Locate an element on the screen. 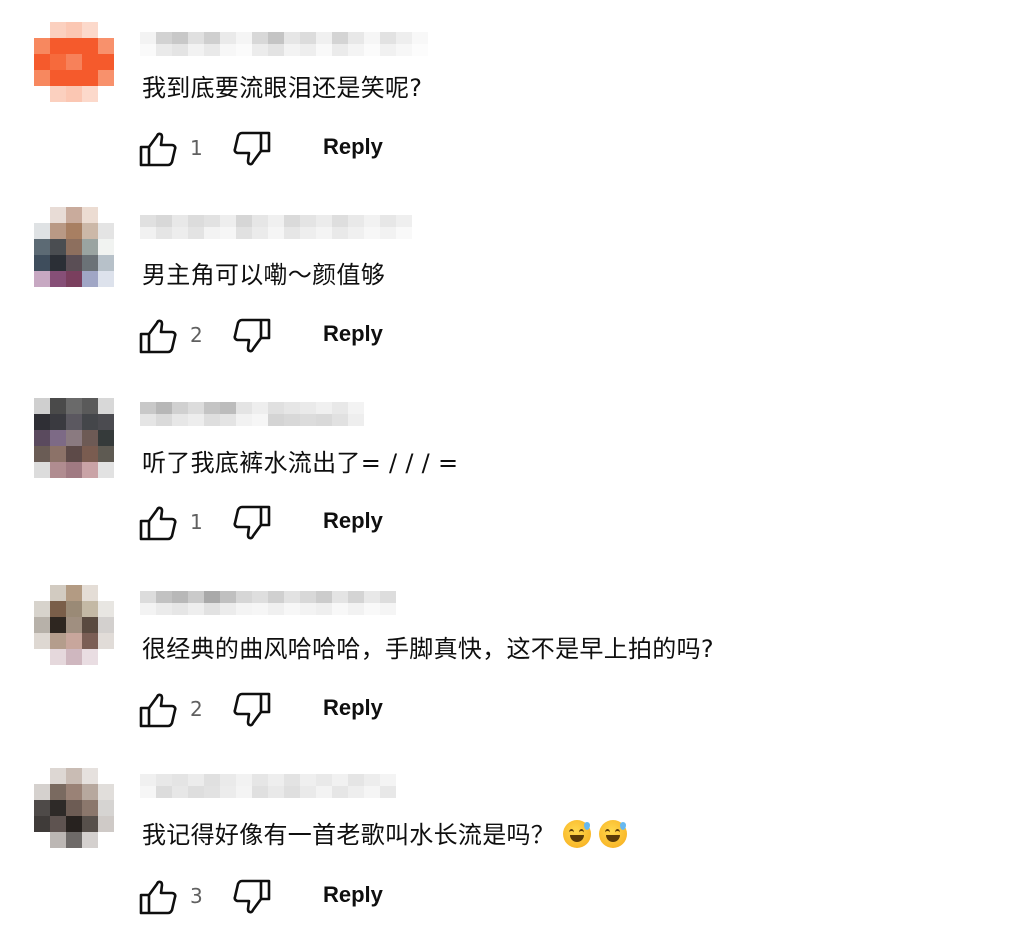  comment-text: 男主角可以嘞～颜值够 is located at coordinates (263, 275).